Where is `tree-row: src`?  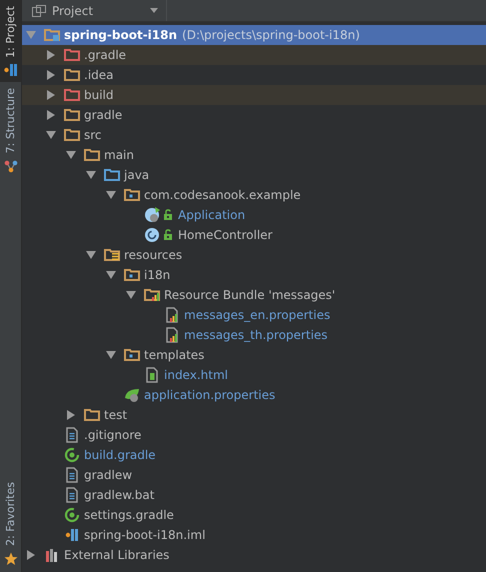
tree-row: src is located at coordinates (254, 135).